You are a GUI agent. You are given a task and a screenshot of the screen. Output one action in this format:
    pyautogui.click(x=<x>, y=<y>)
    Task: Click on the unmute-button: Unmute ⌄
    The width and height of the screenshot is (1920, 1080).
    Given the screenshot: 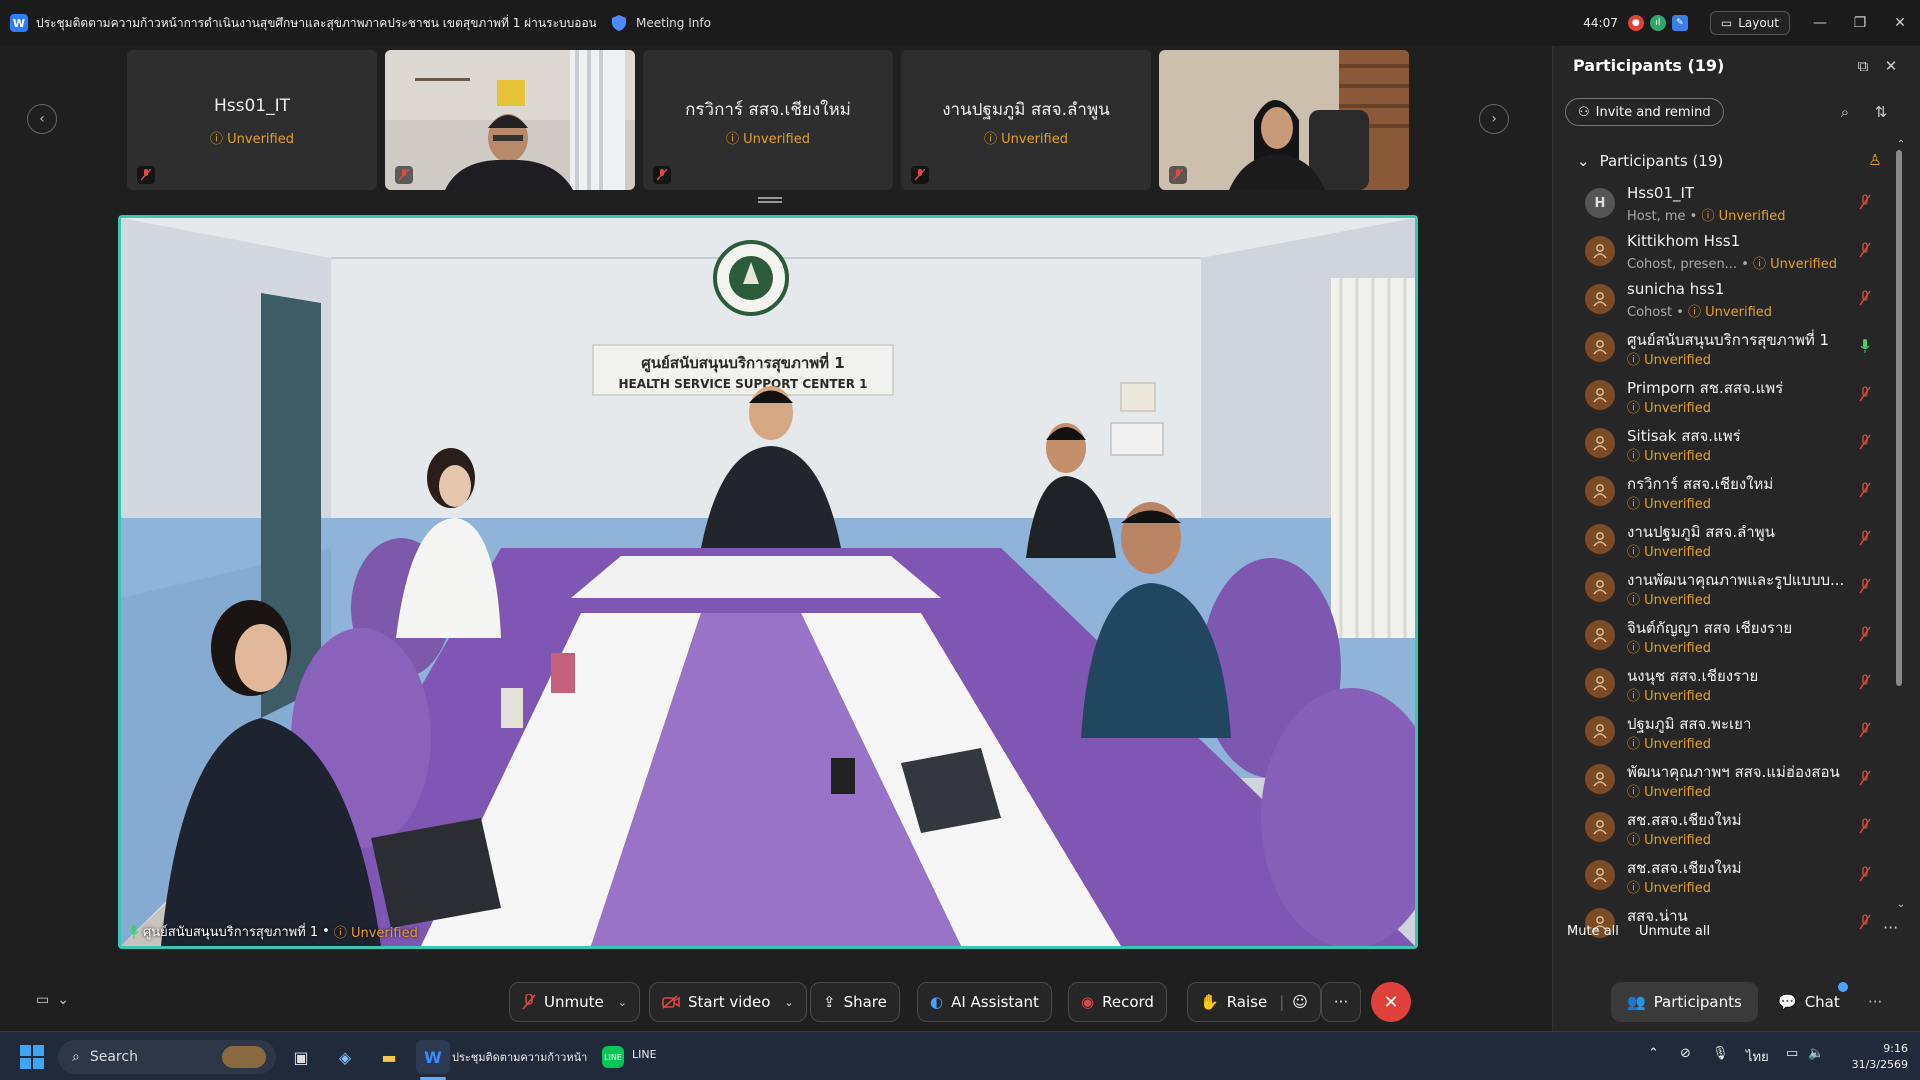 What is the action you would take?
    pyautogui.click(x=574, y=1002)
    